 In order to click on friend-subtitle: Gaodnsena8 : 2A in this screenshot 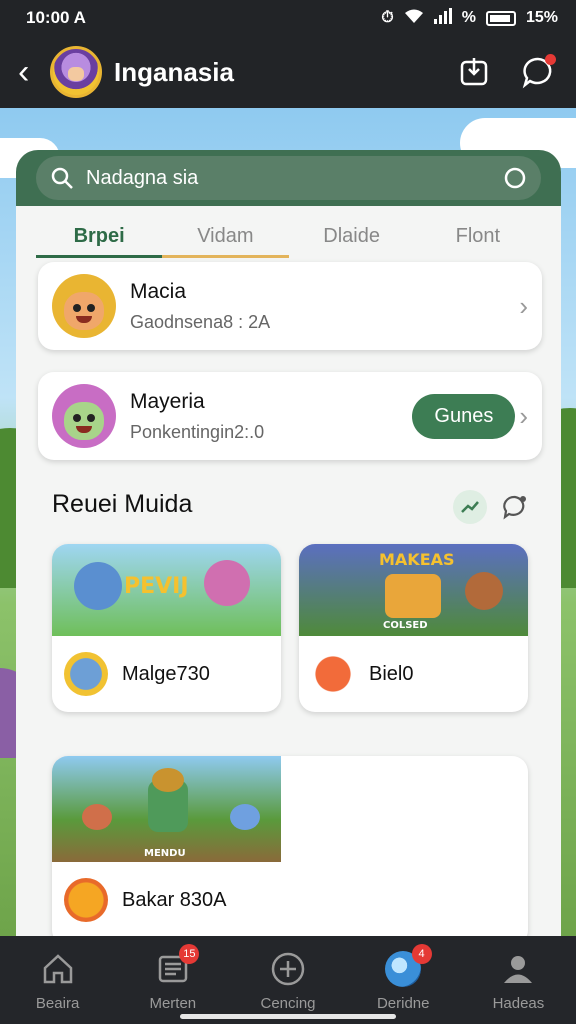, I will do `click(200, 321)`.